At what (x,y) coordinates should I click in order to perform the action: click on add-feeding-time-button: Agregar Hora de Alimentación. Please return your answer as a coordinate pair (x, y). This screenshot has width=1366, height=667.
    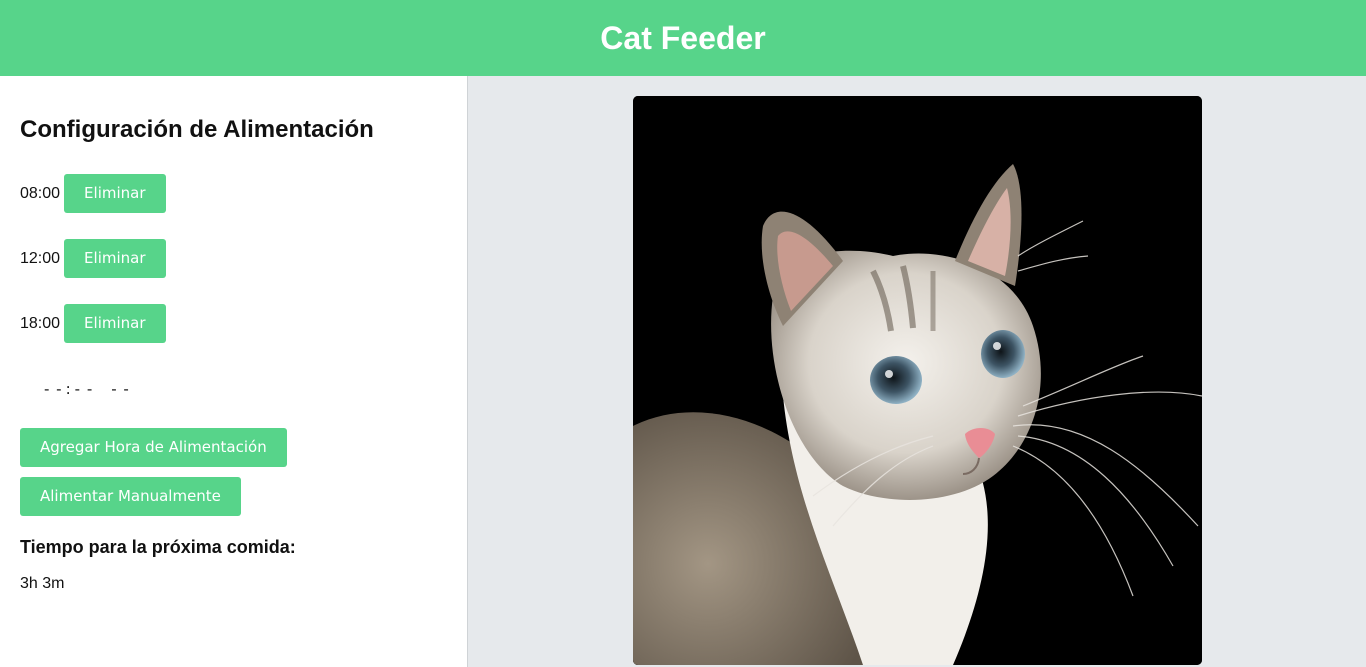
    Looking at the image, I should click on (153, 447).